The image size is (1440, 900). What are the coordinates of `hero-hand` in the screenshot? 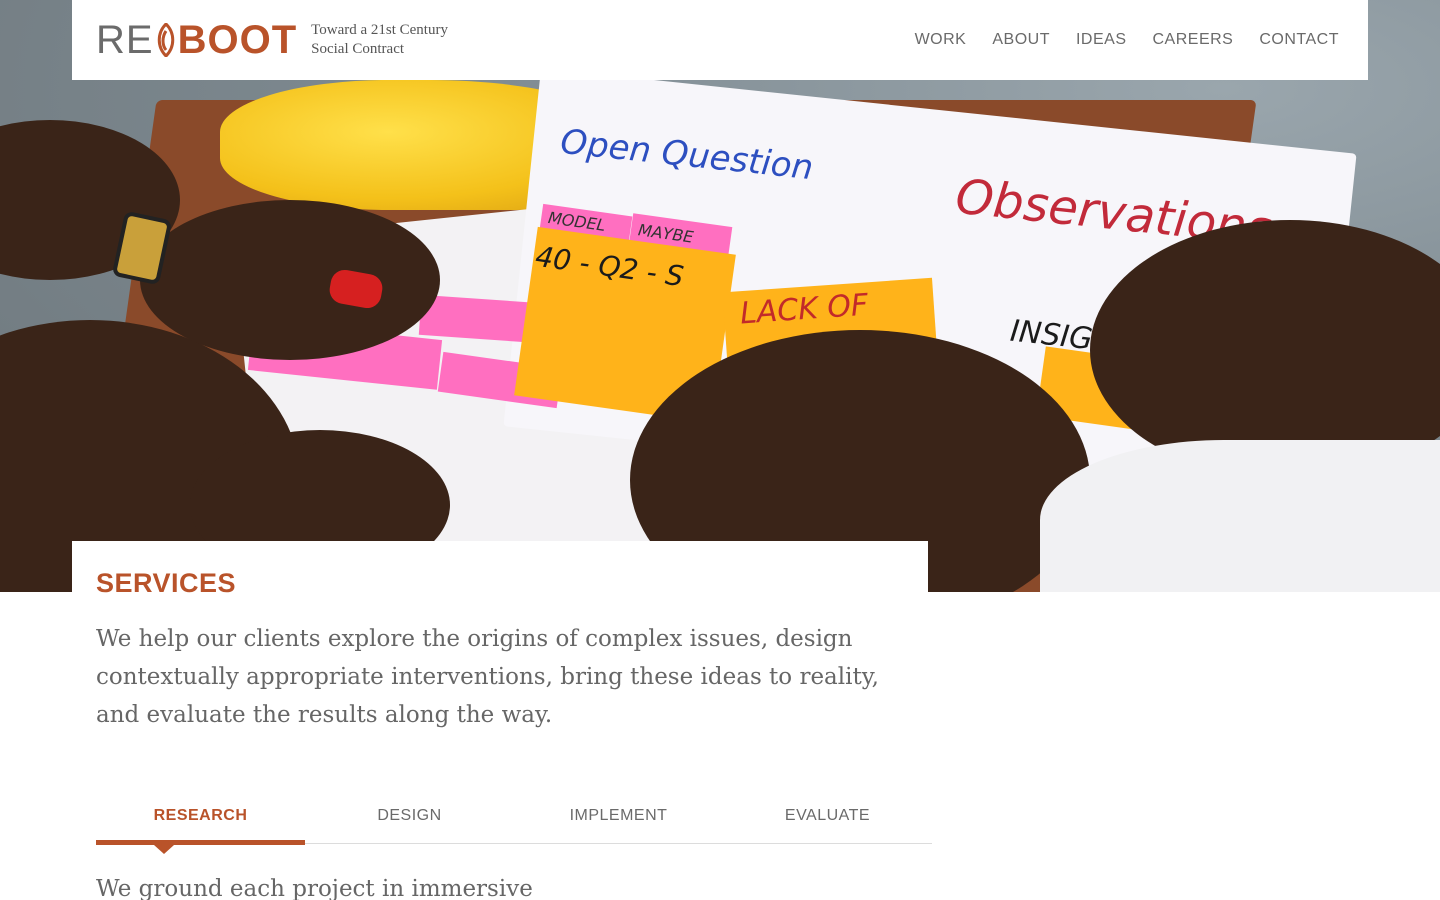 It's located at (290, 280).